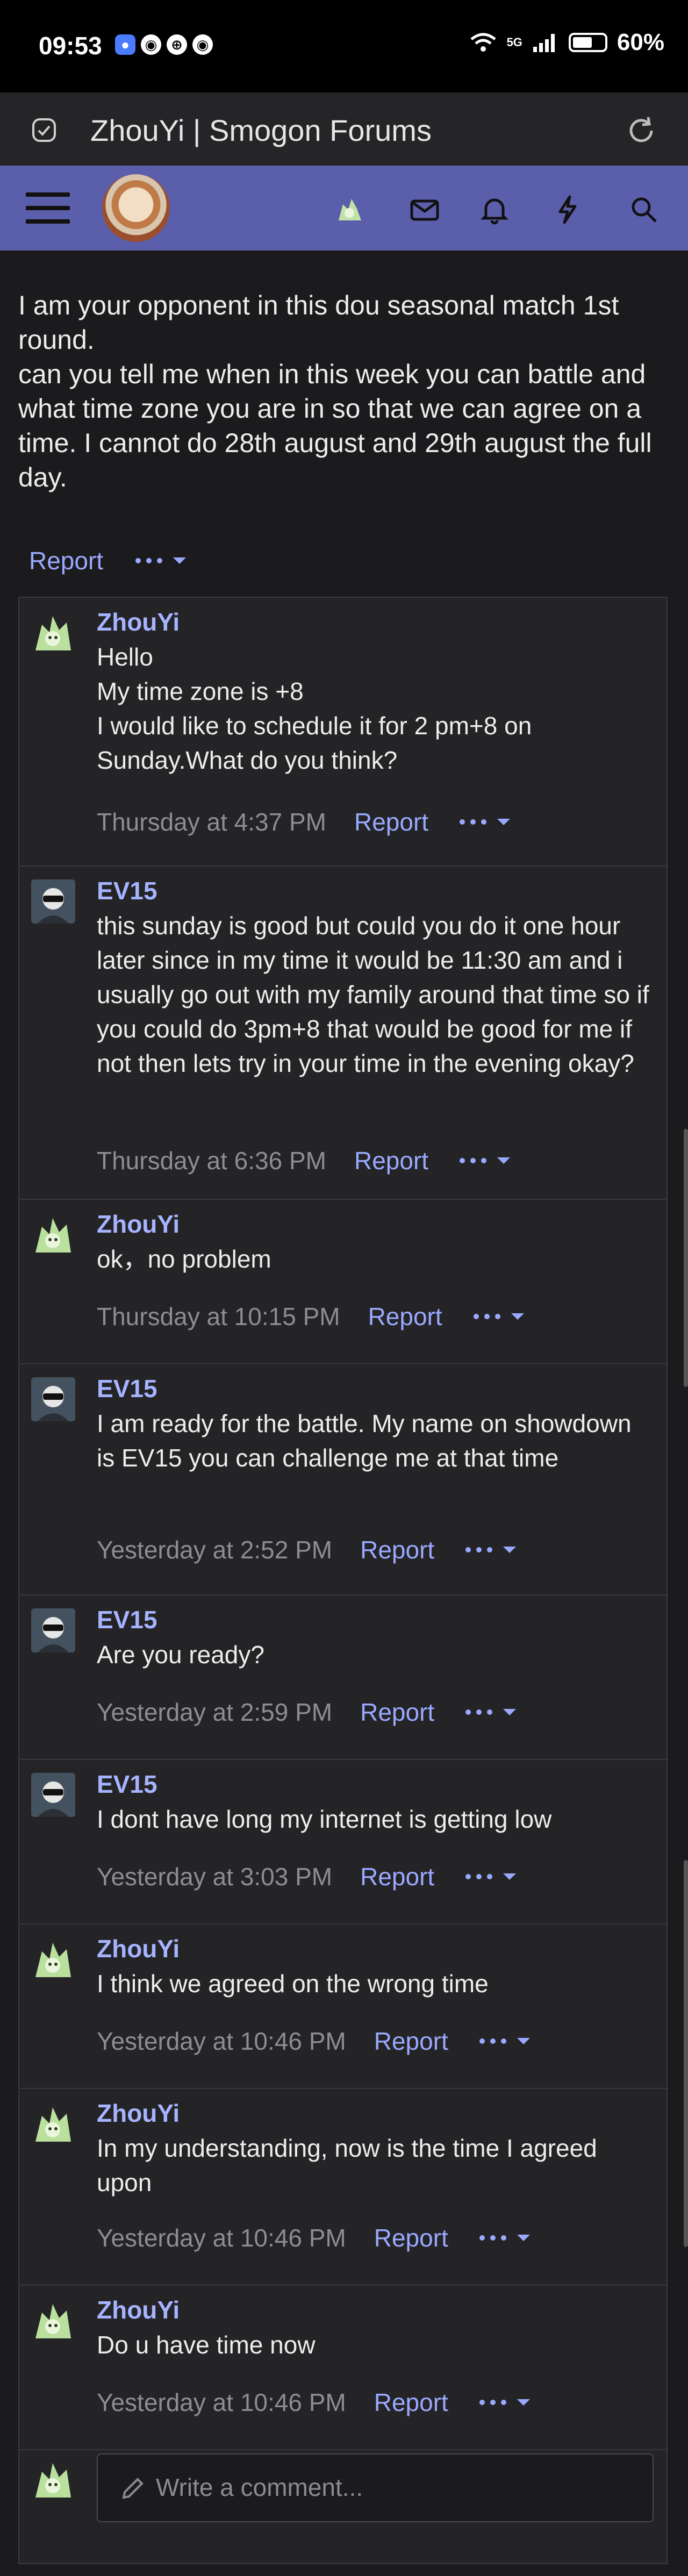  I want to click on mail-icon, so click(424, 210).